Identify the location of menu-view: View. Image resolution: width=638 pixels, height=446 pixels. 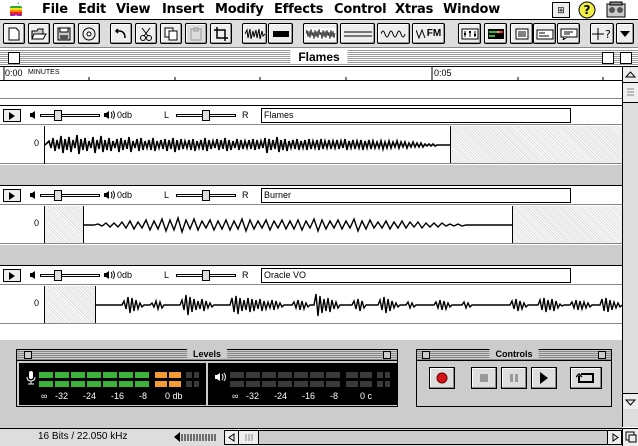
(133, 9).